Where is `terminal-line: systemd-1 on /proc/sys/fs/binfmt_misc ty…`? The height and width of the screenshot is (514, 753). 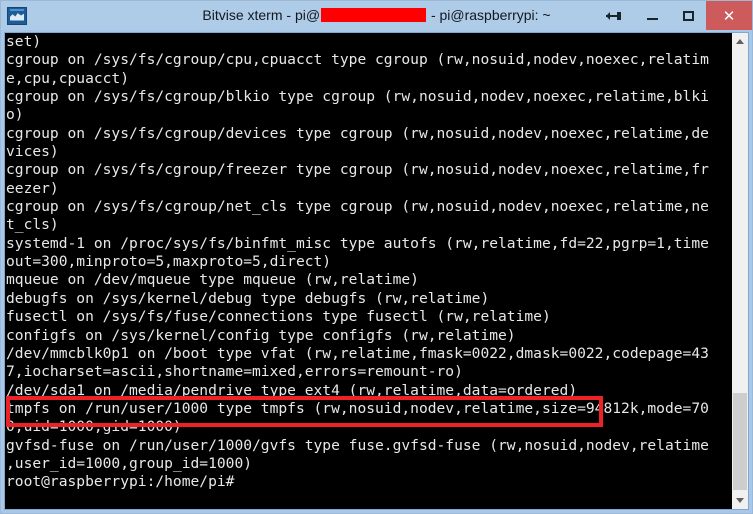 terminal-line: systemd-1 on /proc/sys/fs/binfmt_misc ty… is located at coordinates (357, 243).